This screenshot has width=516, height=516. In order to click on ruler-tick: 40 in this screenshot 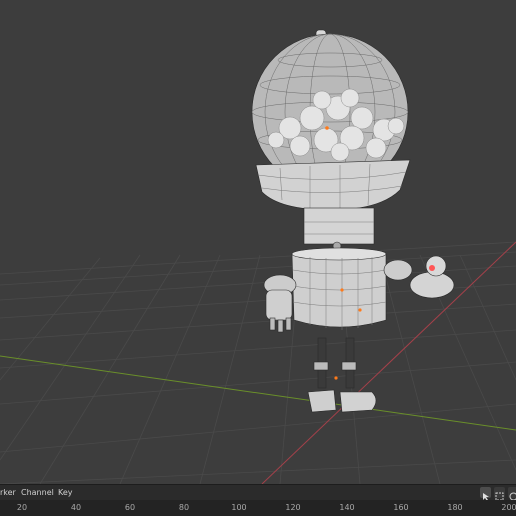, I will do `click(76, 507)`.